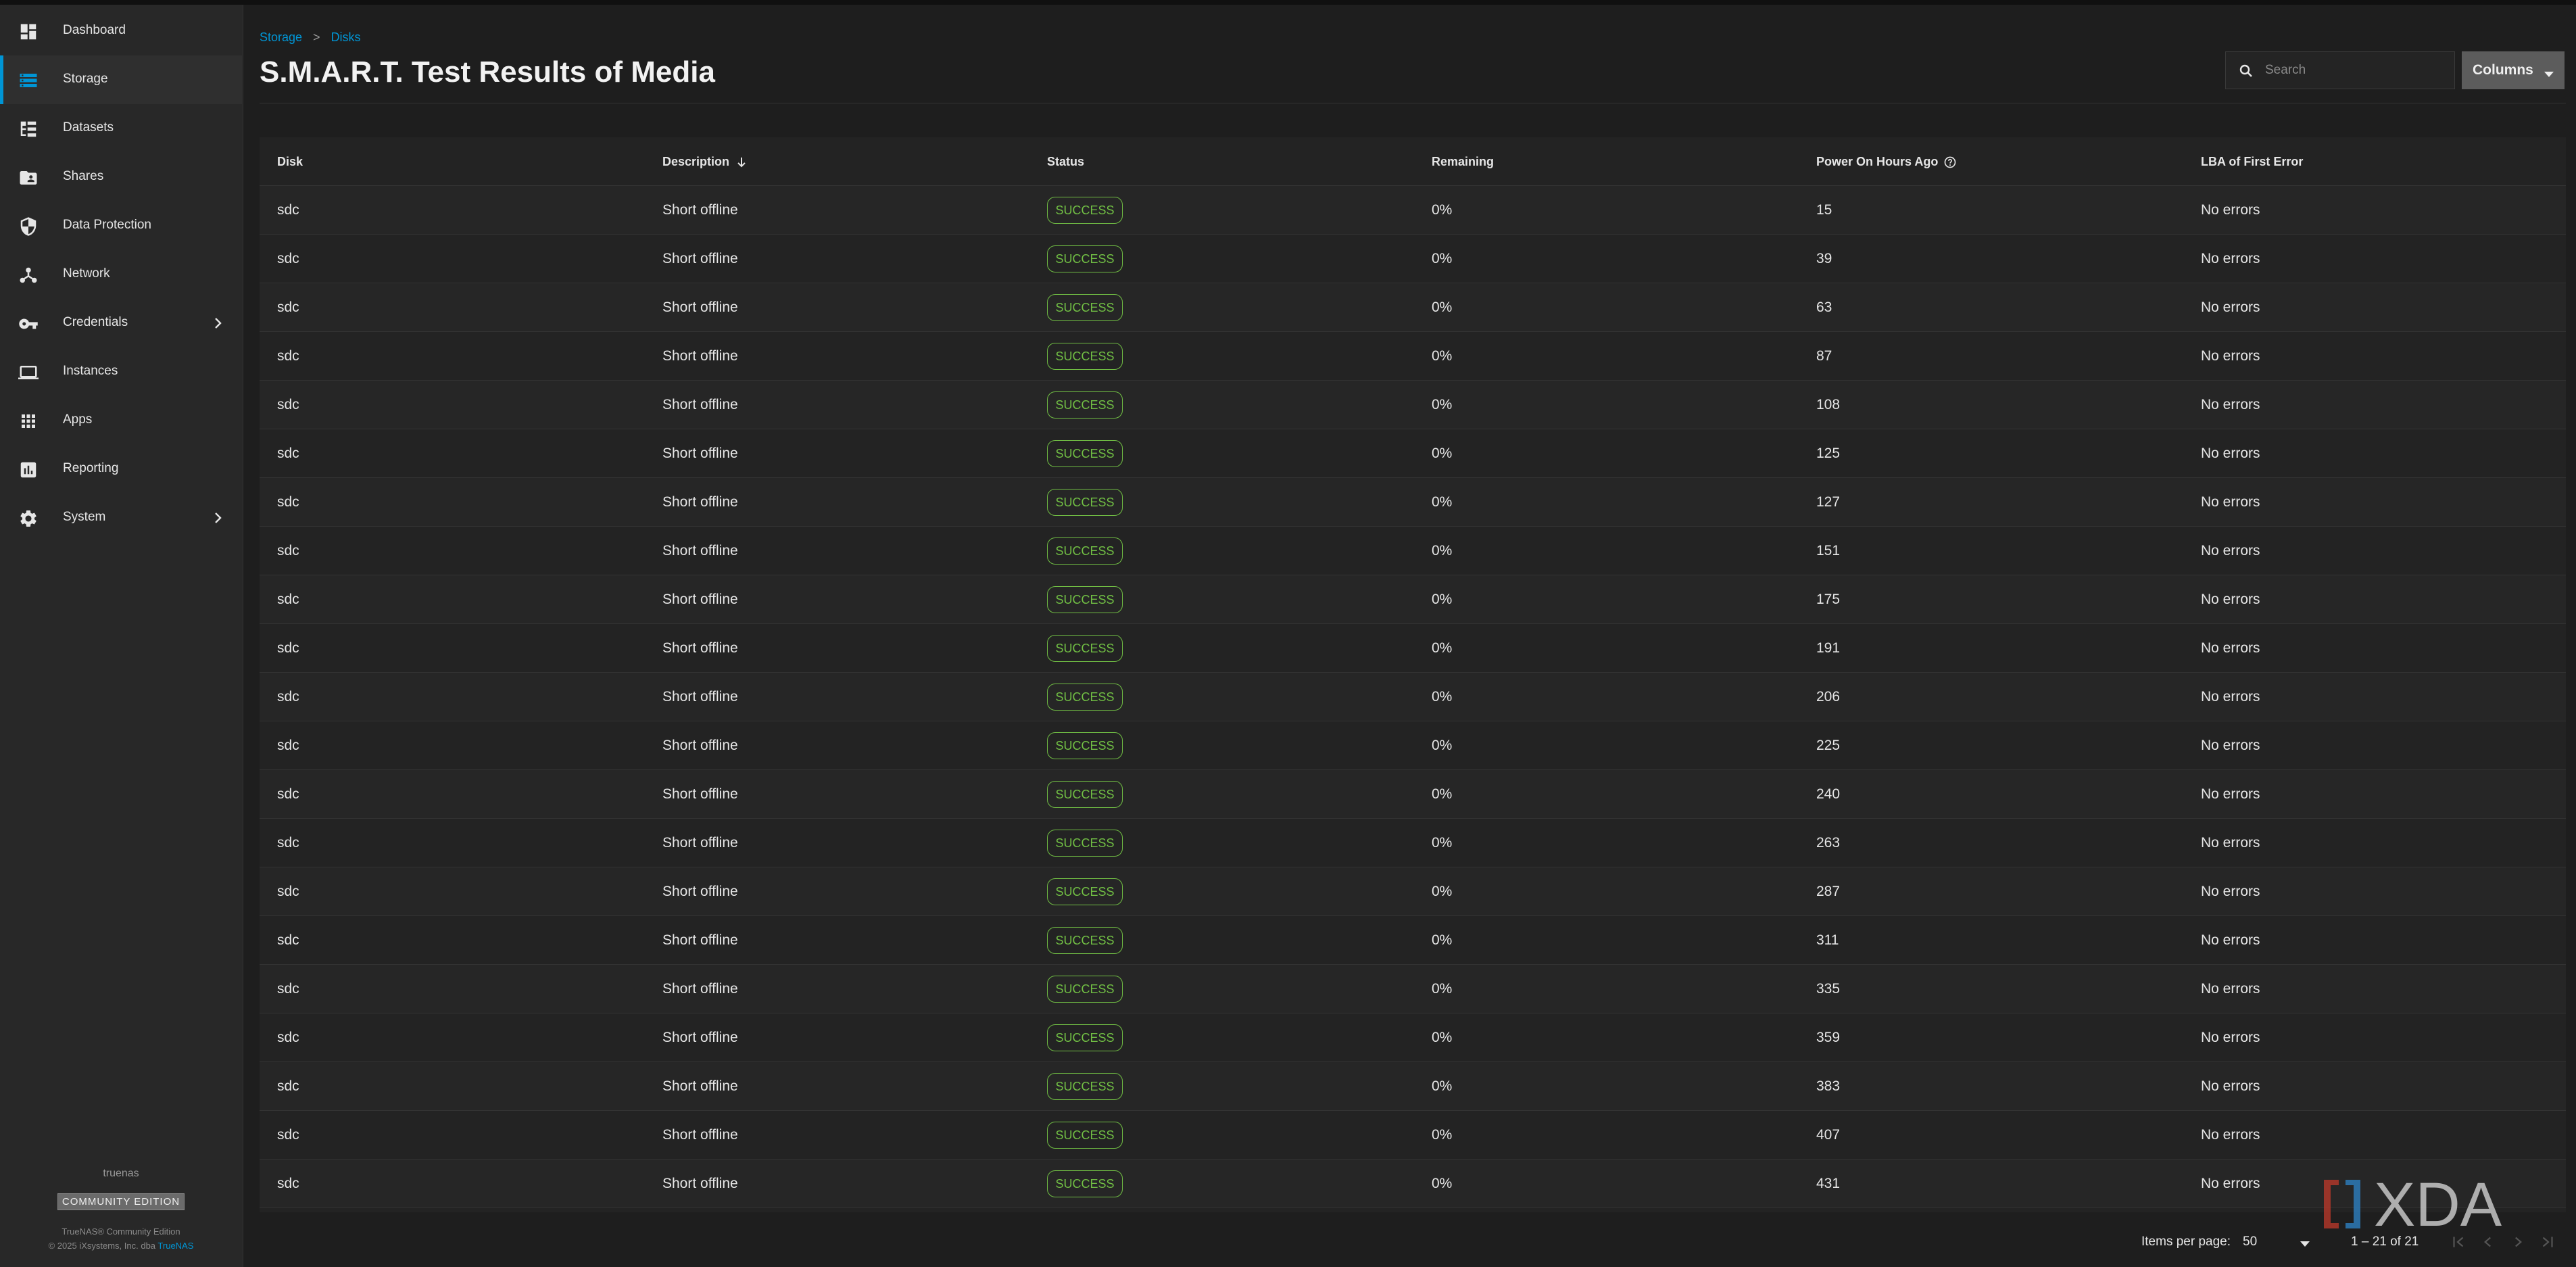  What do you see at coordinates (121, 274) in the screenshot?
I see `sidebar-item-network: Network` at bounding box center [121, 274].